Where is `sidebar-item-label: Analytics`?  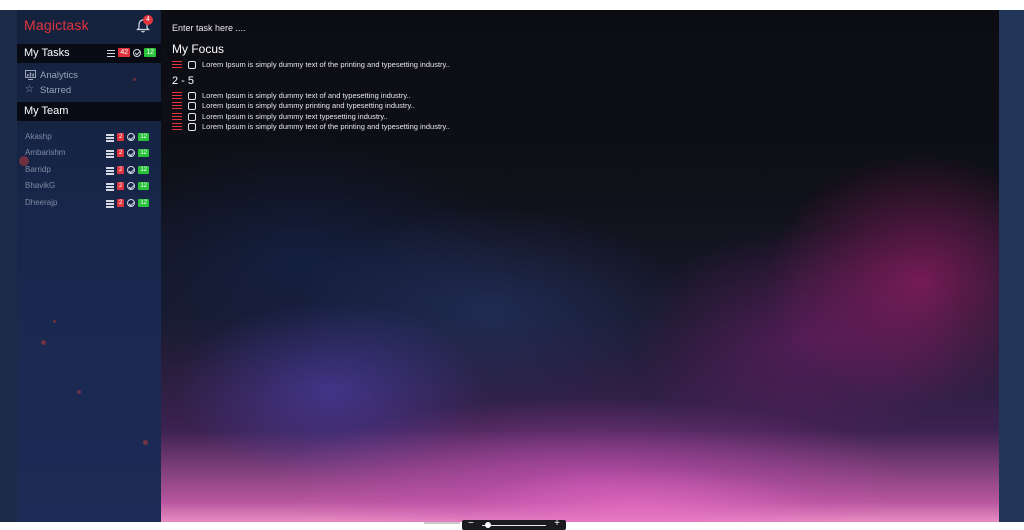 sidebar-item-label: Analytics is located at coordinates (59, 75).